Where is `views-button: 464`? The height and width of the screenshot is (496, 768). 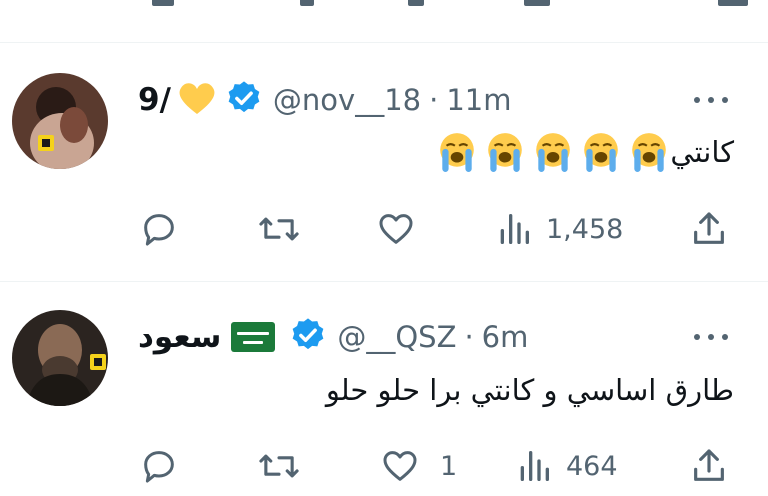
views-button: 464 is located at coordinates (566, 466).